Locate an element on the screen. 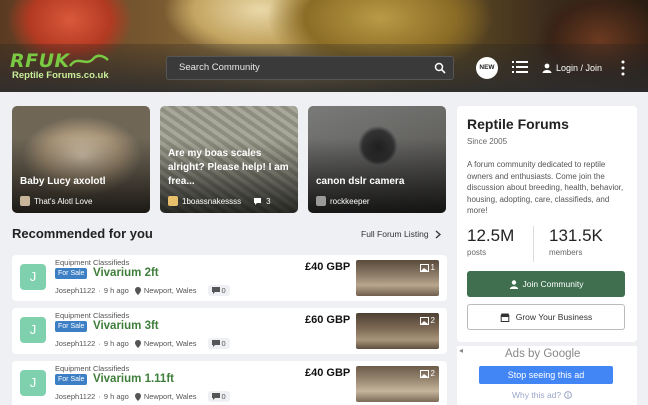  logo-text: RFUK is located at coordinates (40, 61).